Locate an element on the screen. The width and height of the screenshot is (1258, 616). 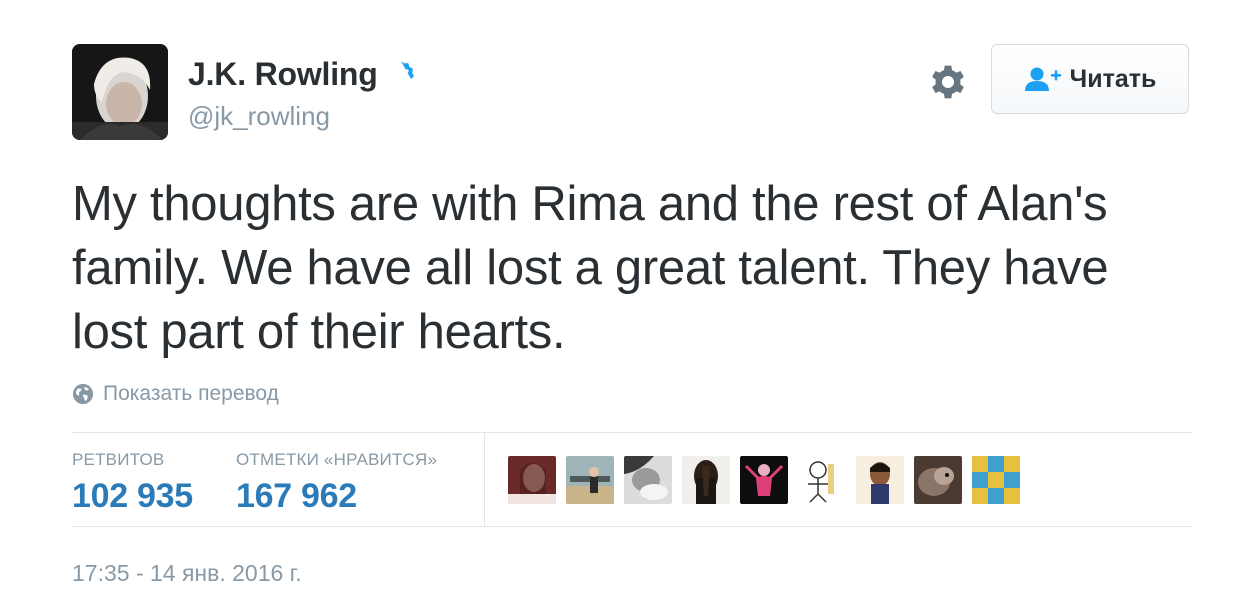
gear-icon is located at coordinates (948, 82).